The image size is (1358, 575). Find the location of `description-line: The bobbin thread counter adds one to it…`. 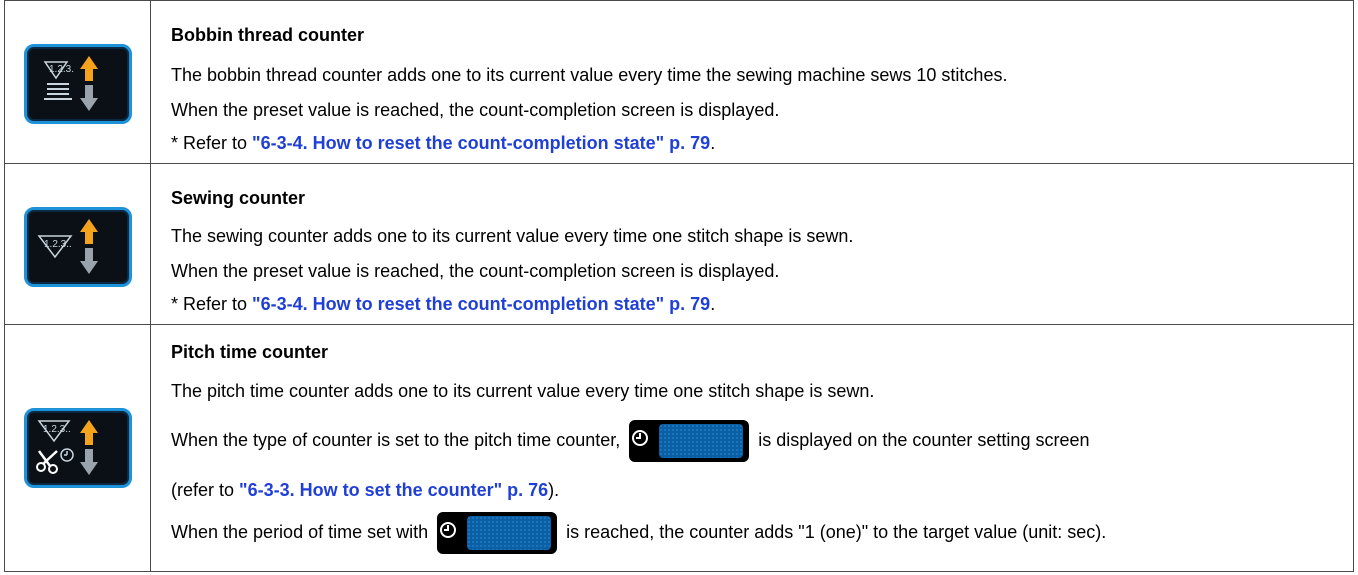

description-line: The bobbin thread counter adds one to it… is located at coordinates (589, 75).